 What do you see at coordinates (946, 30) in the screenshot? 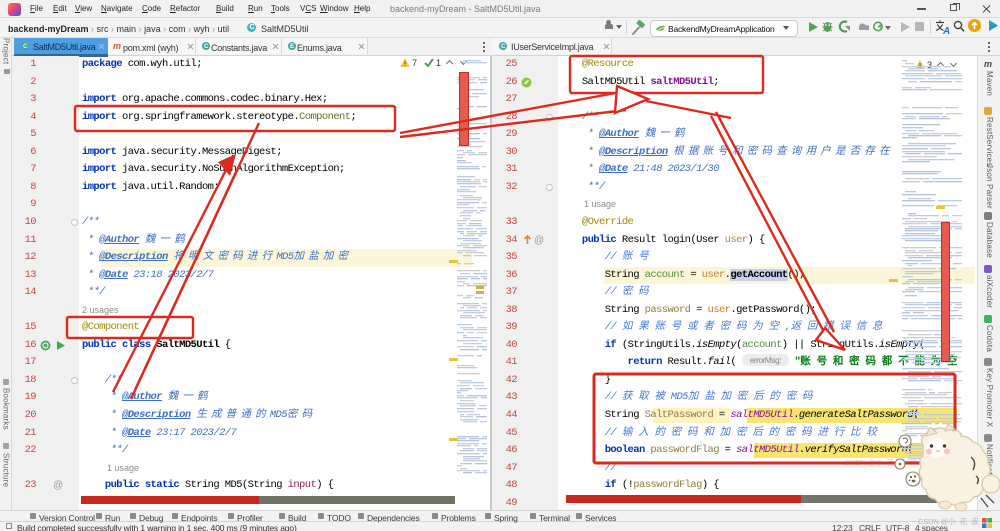
I see `svg-text: A` at bounding box center [946, 30].